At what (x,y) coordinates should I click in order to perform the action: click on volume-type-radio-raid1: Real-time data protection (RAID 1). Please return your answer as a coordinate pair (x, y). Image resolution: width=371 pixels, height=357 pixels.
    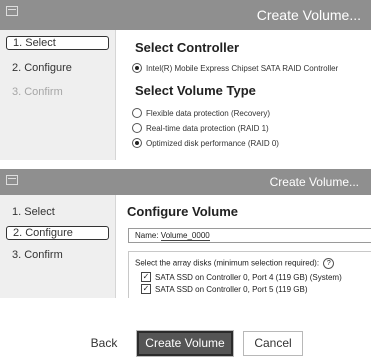
    Looking at the image, I should click on (200, 128).